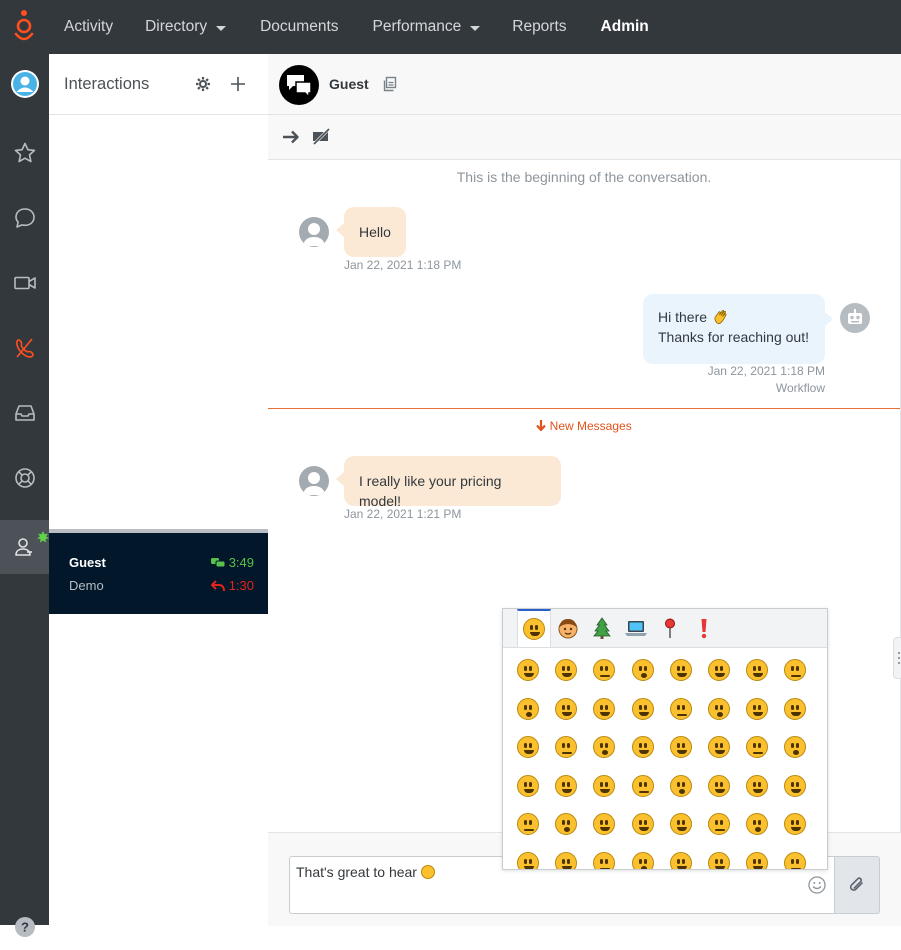 The width and height of the screenshot is (901, 950). I want to click on nav-directory: Directory, so click(183, 27).